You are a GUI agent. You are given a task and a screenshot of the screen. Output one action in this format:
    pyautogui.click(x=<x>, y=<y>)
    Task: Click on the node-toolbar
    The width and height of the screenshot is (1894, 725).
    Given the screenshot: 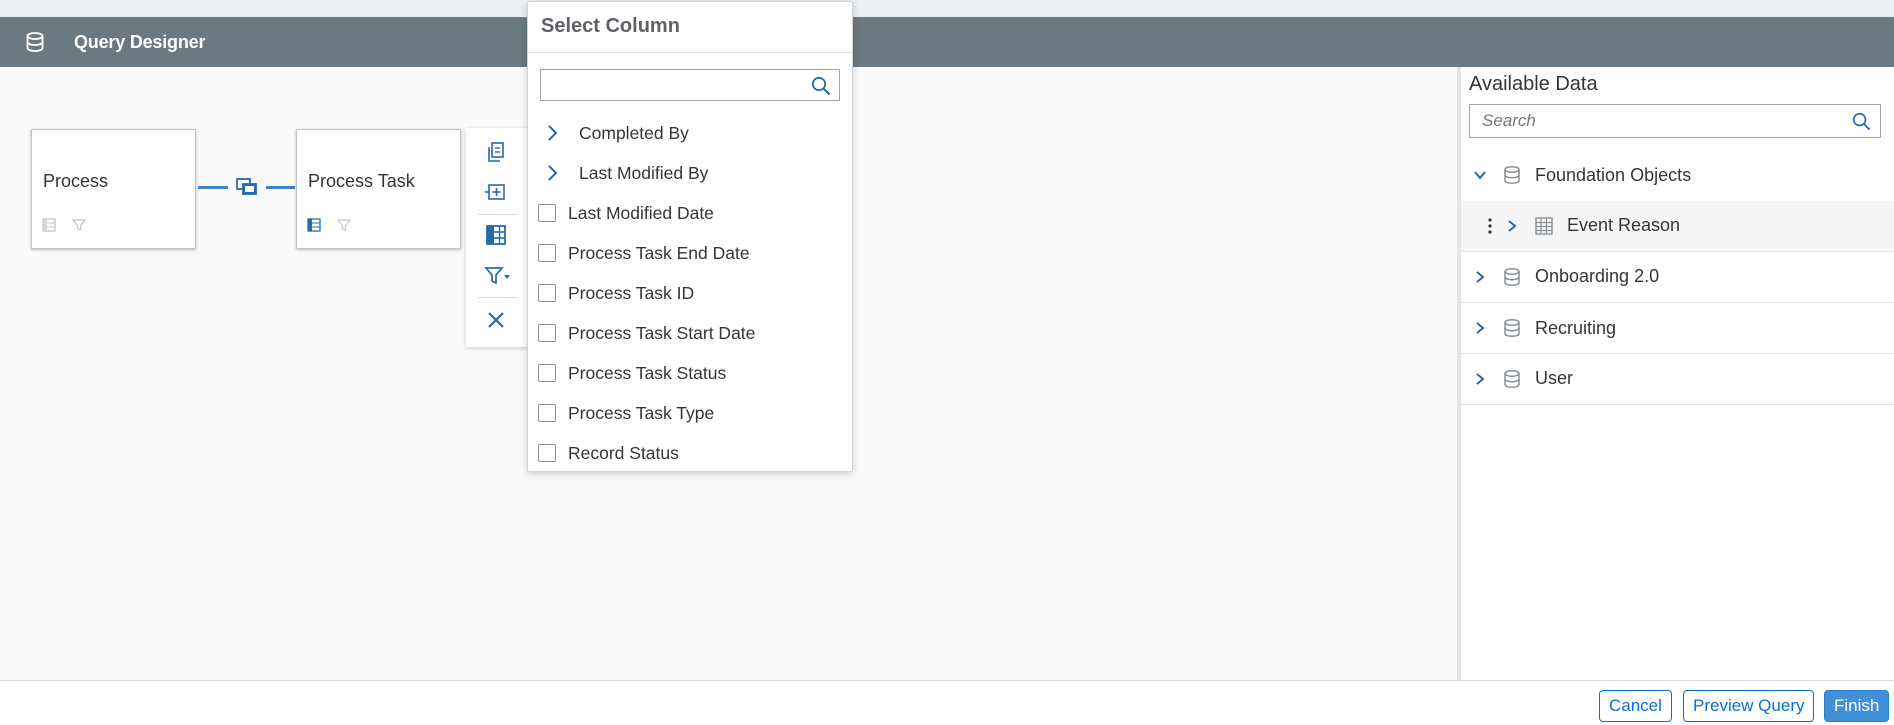 What is the action you would take?
    pyautogui.click(x=497, y=237)
    